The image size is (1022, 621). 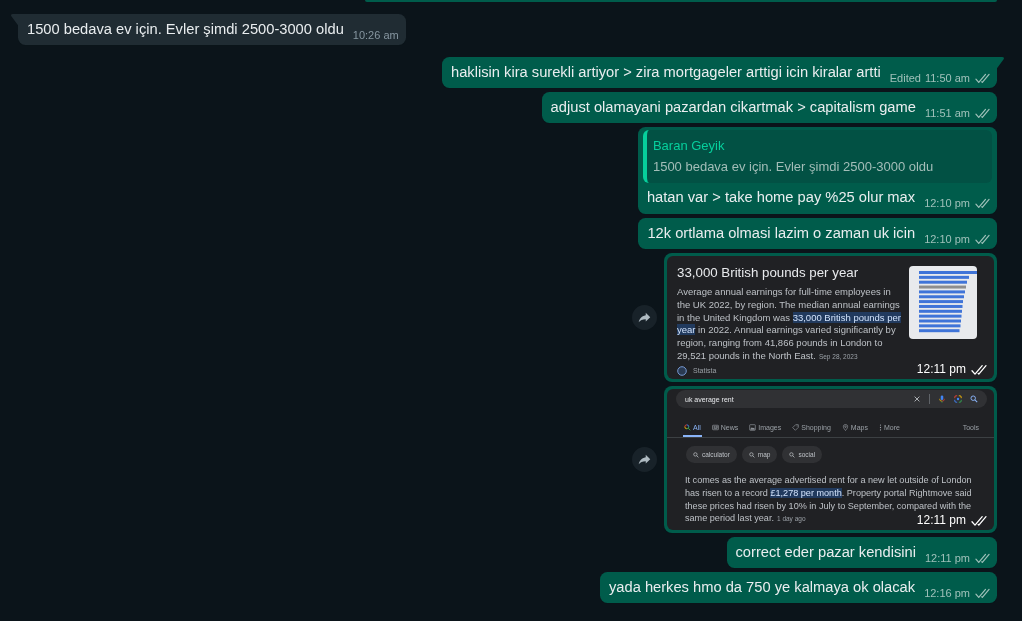 What do you see at coordinates (958, 399) in the screenshot?
I see `camera-lens-icon` at bounding box center [958, 399].